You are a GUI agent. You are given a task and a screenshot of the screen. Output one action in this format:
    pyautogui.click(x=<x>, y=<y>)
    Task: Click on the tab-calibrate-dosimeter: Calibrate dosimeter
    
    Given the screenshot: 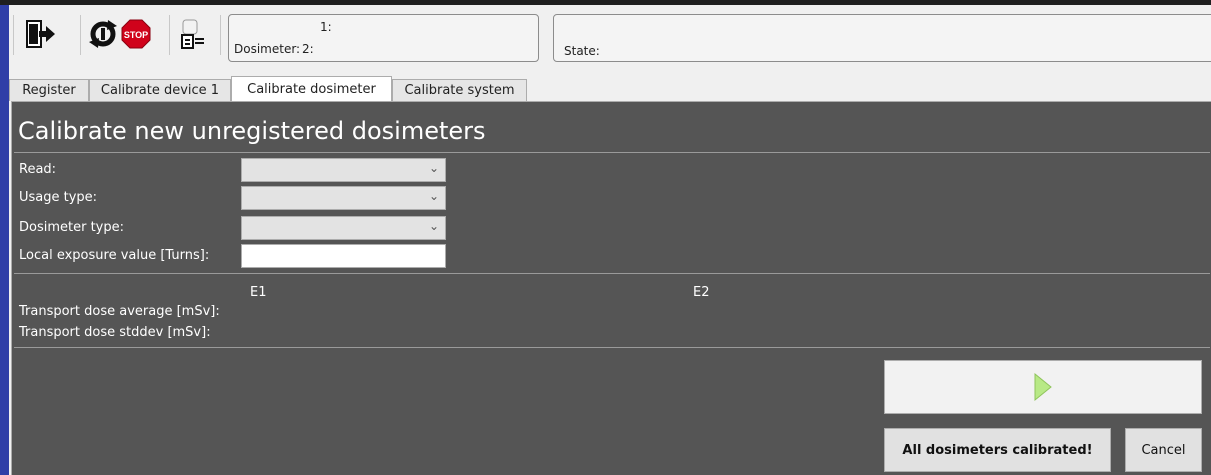 What is the action you would take?
    pyautogui.click(x=311, y=88)
    